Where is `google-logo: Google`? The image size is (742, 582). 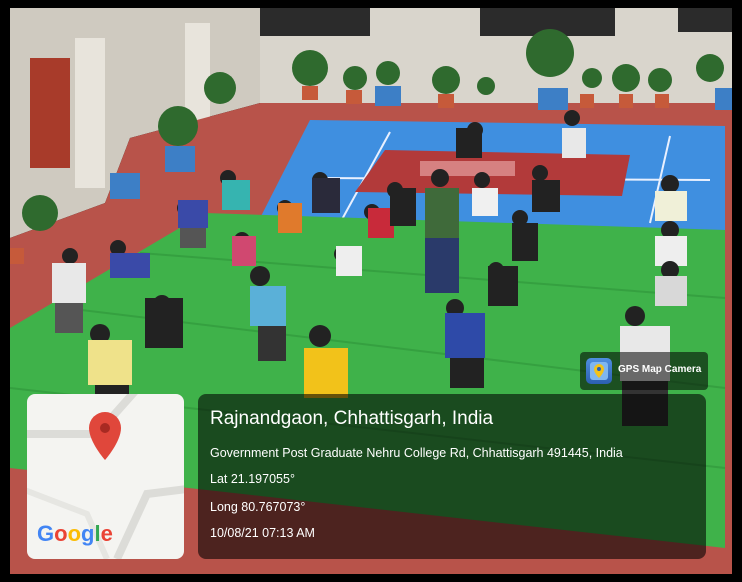 google-logo: Google is located at coordinates (75, 533).